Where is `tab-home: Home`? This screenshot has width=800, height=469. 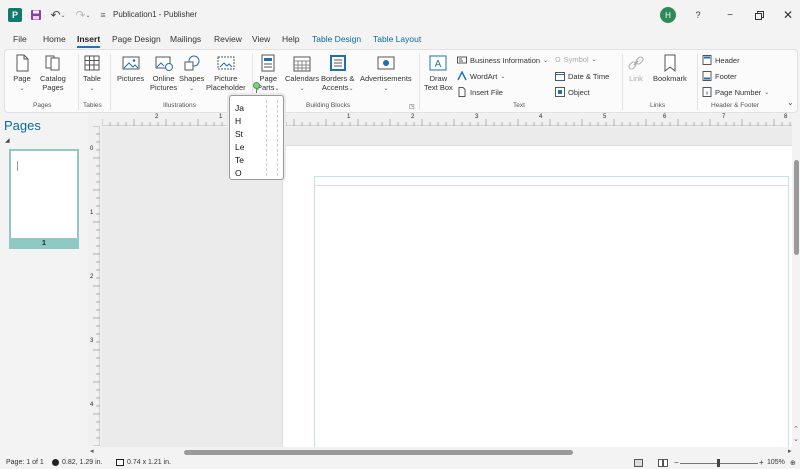
tab-home: Home is located at coordinates (54, 39).